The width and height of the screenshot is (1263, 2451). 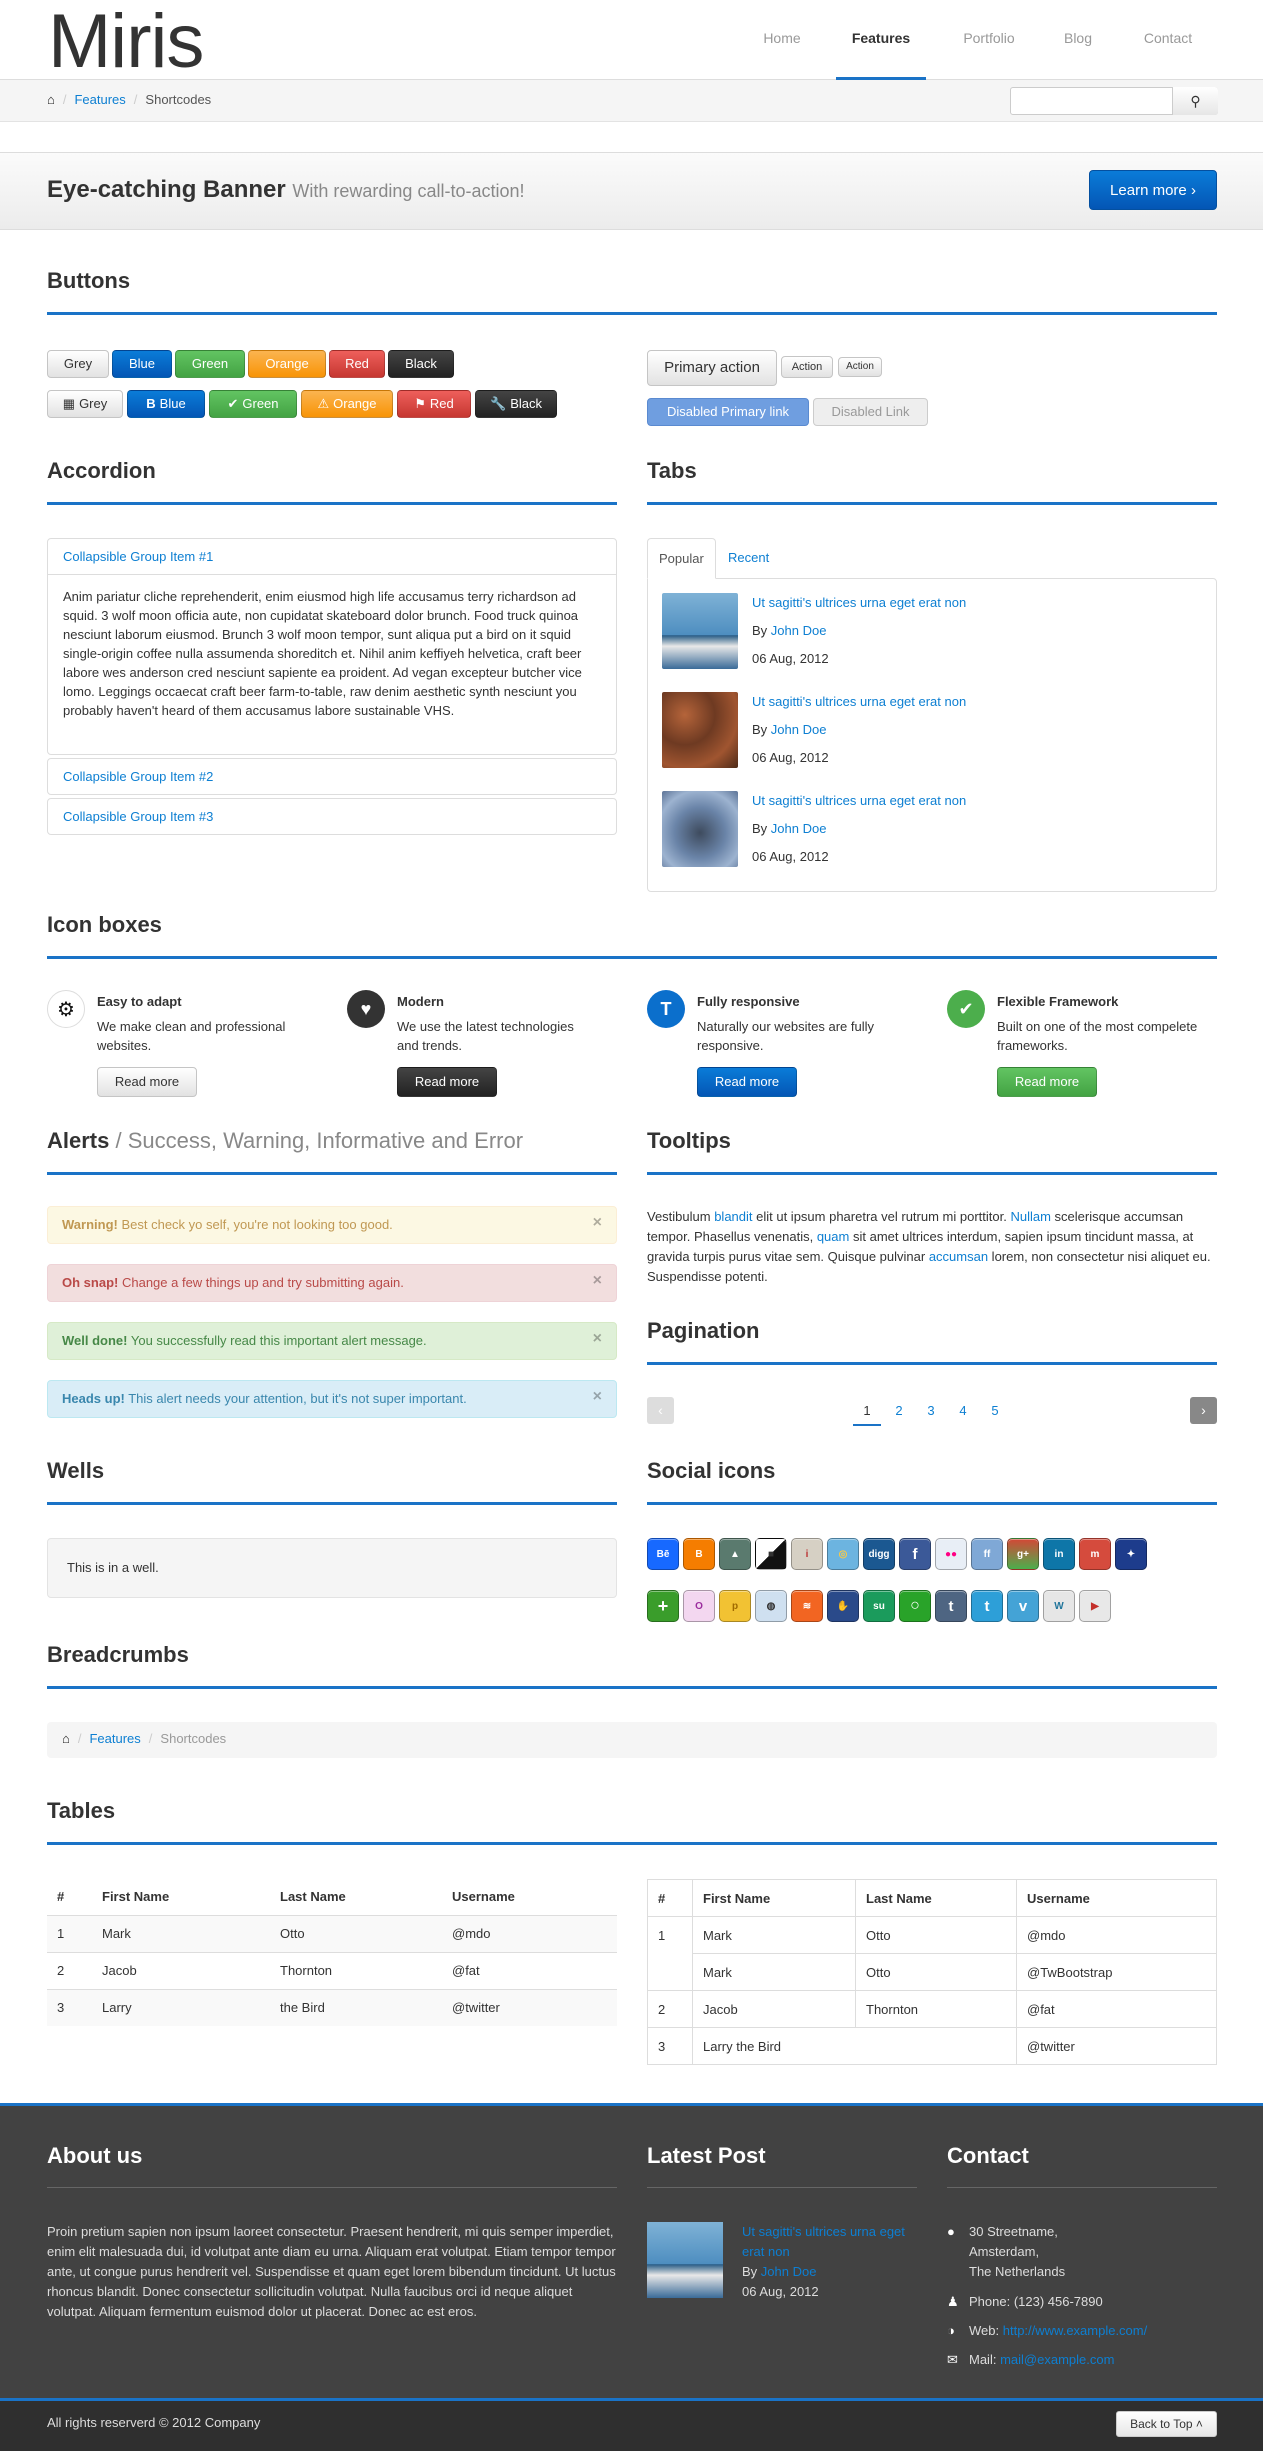 I want to click on youtube-icon: ▶, so click(x=1095, y=1606).